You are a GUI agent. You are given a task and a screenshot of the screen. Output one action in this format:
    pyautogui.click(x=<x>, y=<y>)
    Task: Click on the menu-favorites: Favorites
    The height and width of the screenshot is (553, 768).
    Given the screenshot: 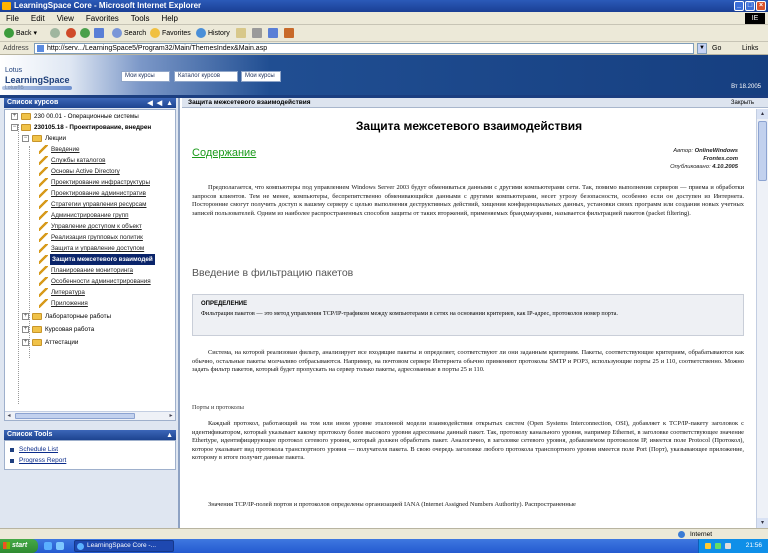 What is the action you would take?
    pyautogui.click(x=102, y=18)
    